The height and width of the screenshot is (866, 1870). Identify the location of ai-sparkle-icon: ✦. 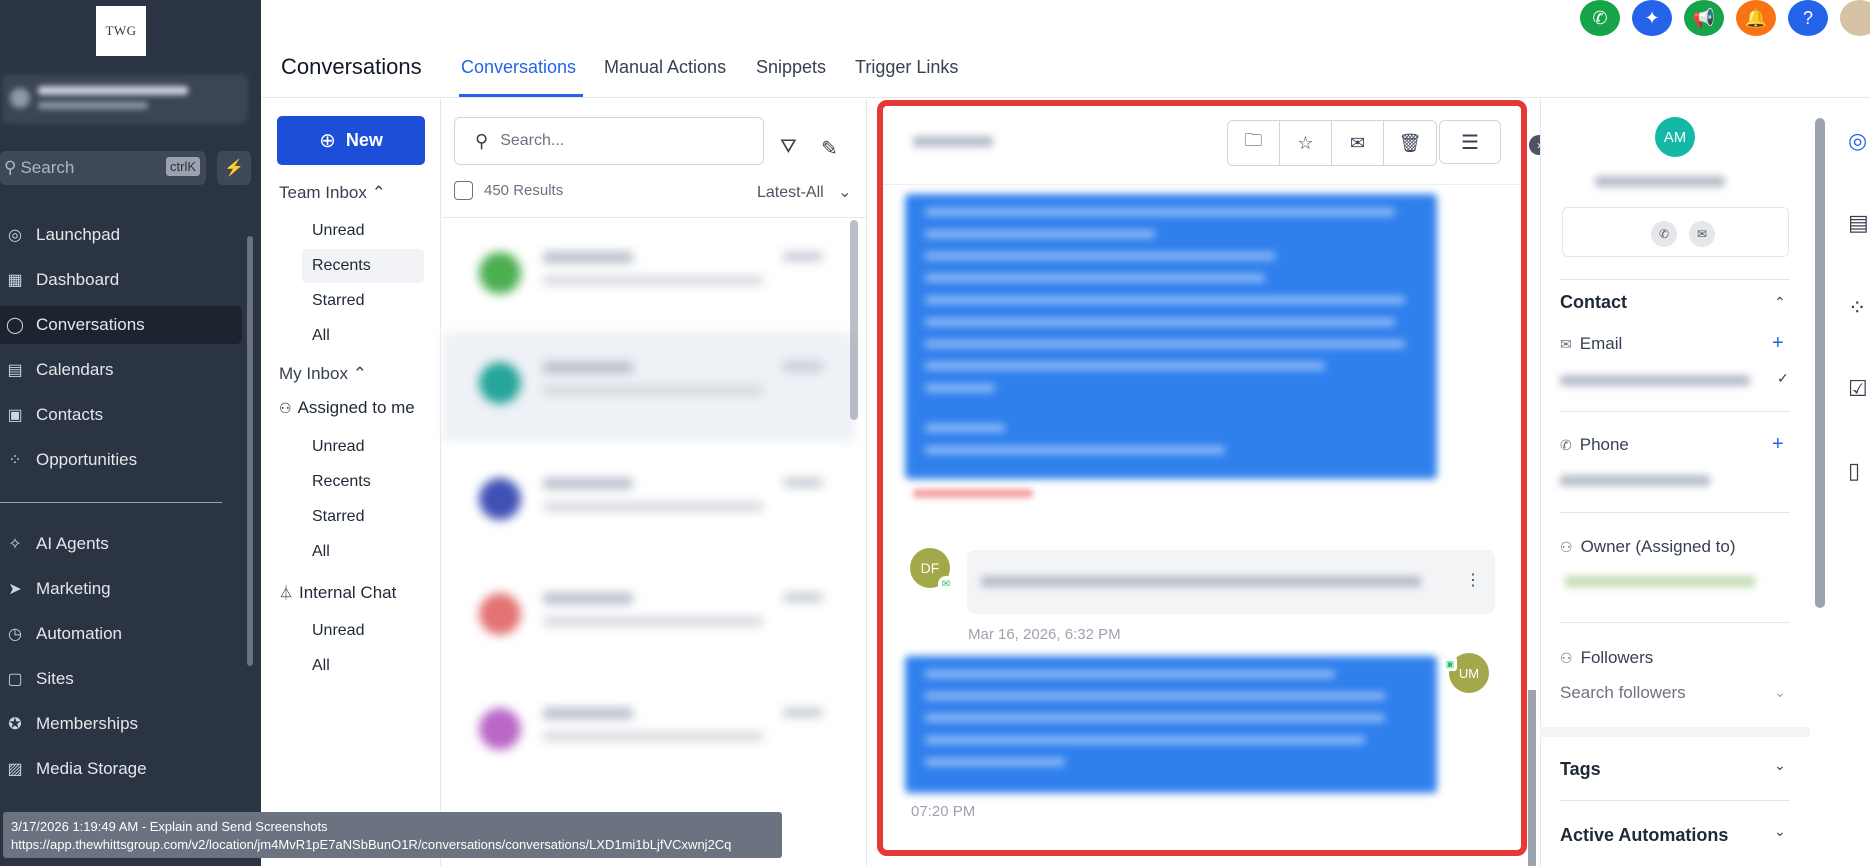
(1652, 18).